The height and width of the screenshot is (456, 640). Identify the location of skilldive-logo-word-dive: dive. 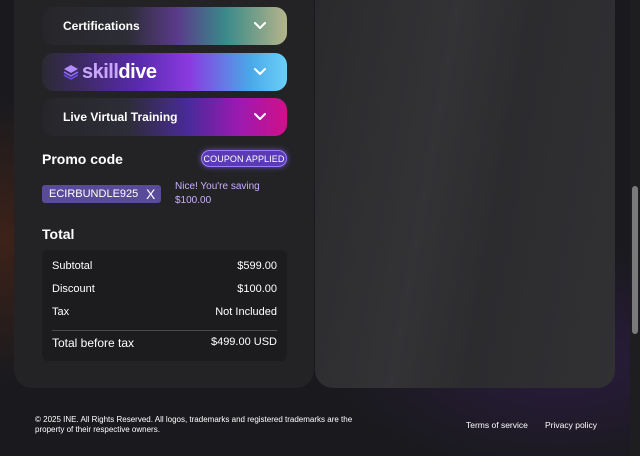
(137, 71).